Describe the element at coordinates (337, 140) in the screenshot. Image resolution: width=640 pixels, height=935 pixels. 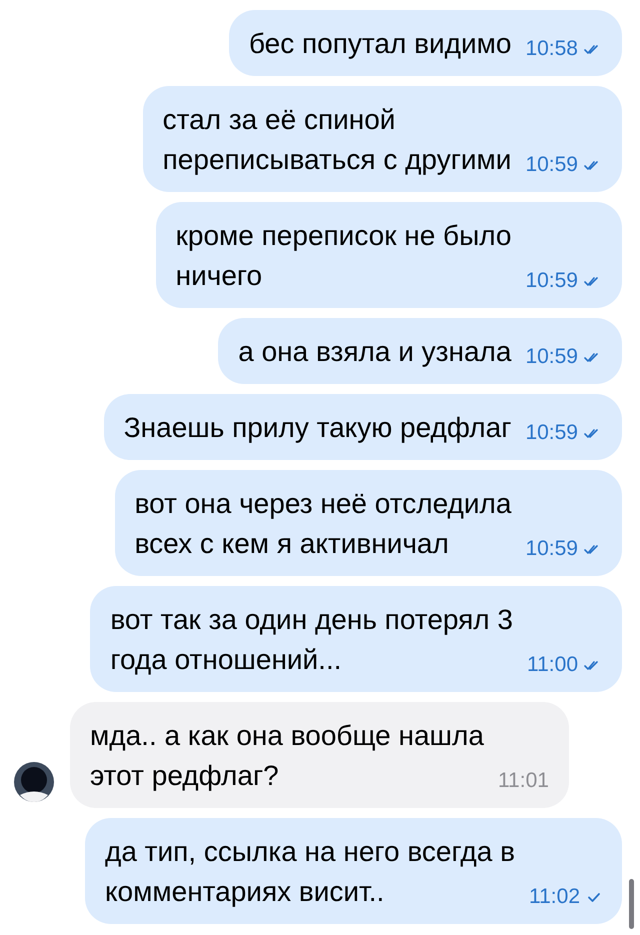
I see `message-text: стал за её спиной переписываться с другими` at that location.